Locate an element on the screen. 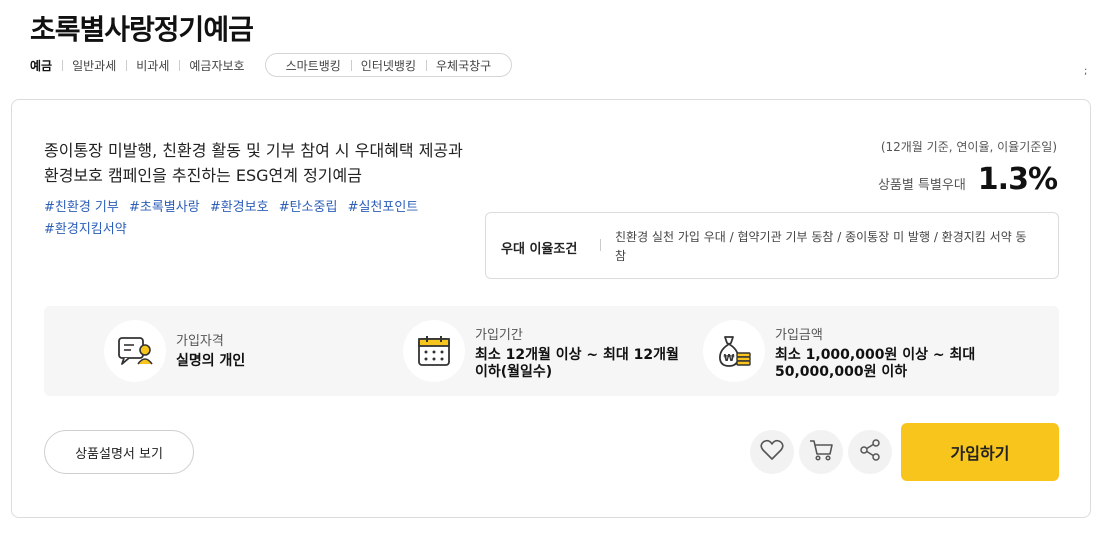 The image size is (1105, 534). share-icon is located at coordinates (870, 452).